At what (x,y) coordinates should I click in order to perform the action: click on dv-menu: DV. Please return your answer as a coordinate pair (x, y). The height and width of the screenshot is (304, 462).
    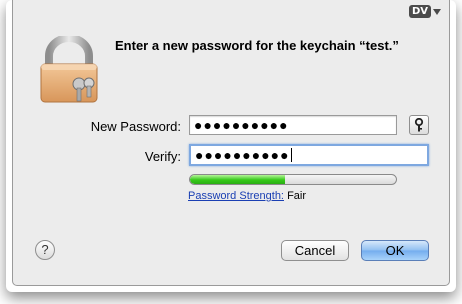
    Looking at the image, I should click on (424, 11).